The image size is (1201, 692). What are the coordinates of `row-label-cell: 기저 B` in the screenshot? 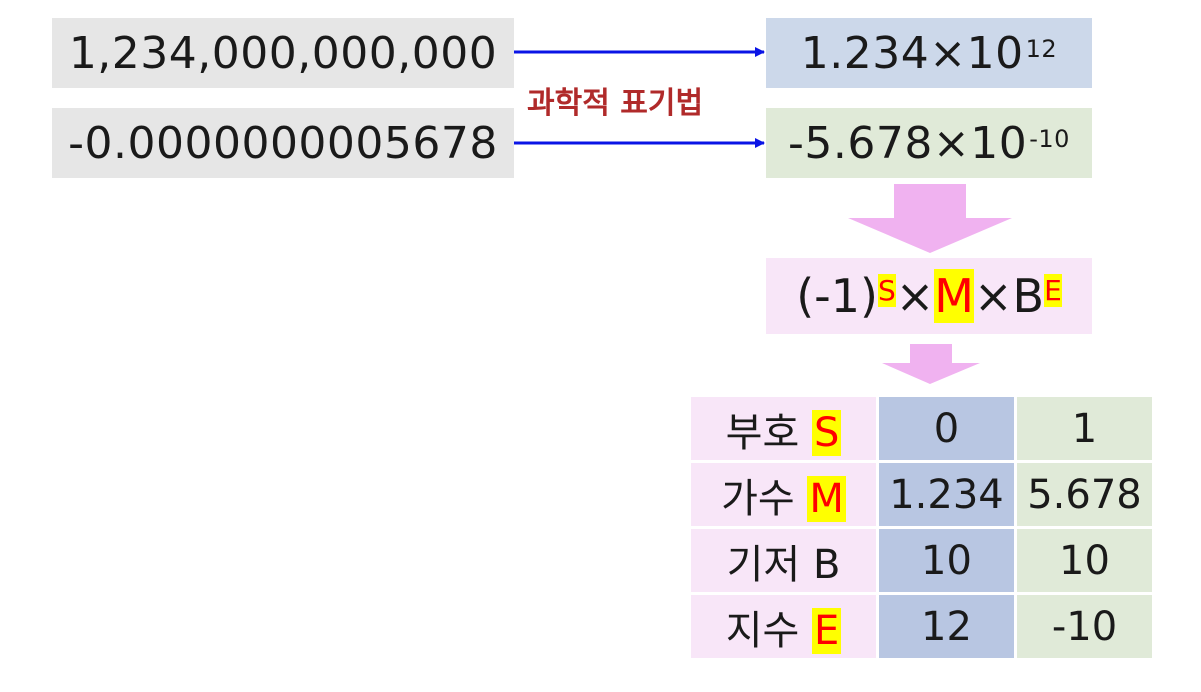 It's located at (783, 560).